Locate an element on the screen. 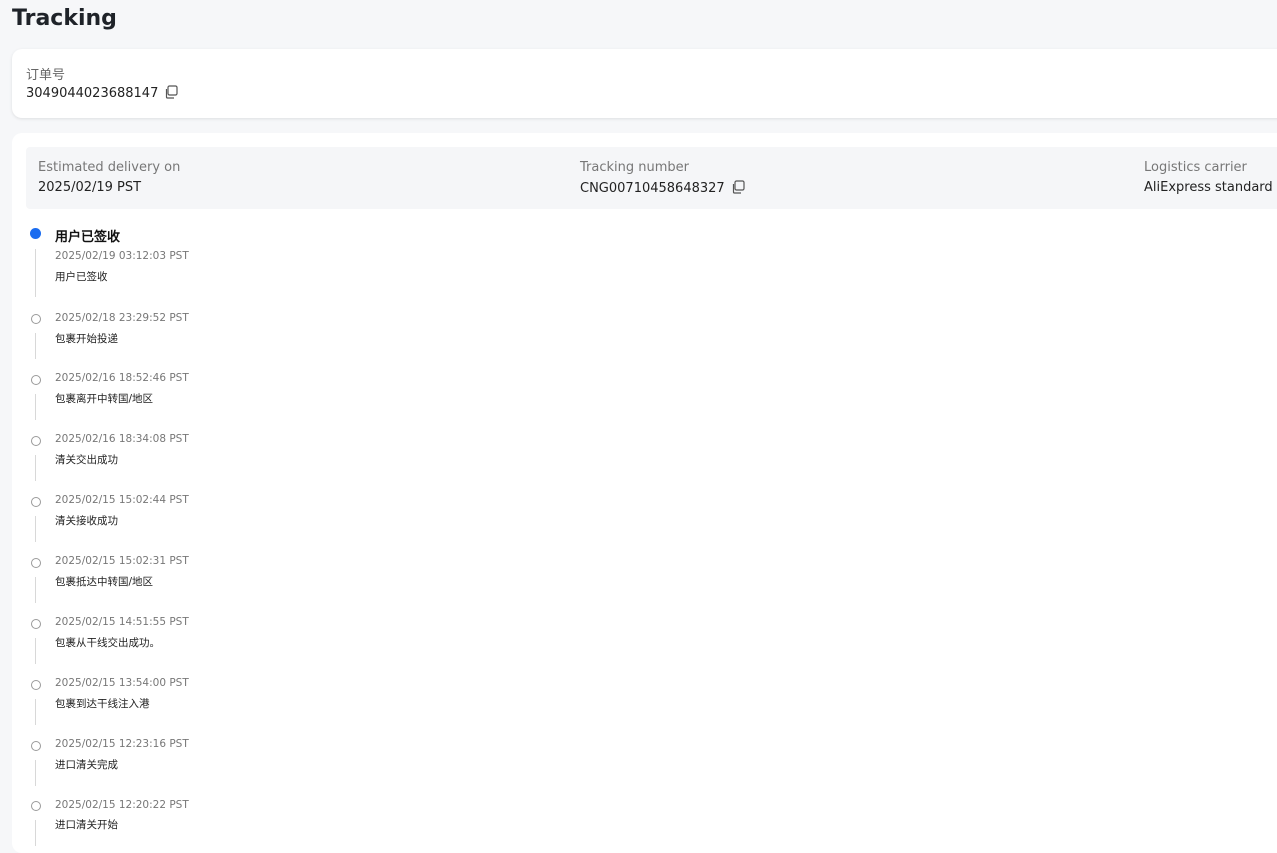 The image size is (1277, 853). event-description: 进口清关完成 is located at coordinates (86, 765).